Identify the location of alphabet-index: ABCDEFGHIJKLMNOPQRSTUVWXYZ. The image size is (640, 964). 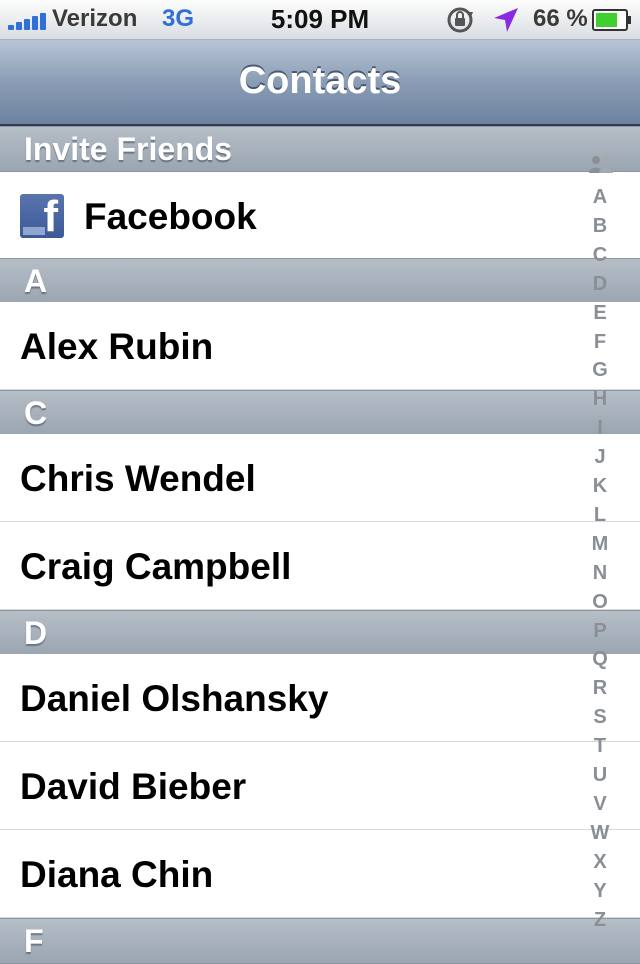
(600, 544).